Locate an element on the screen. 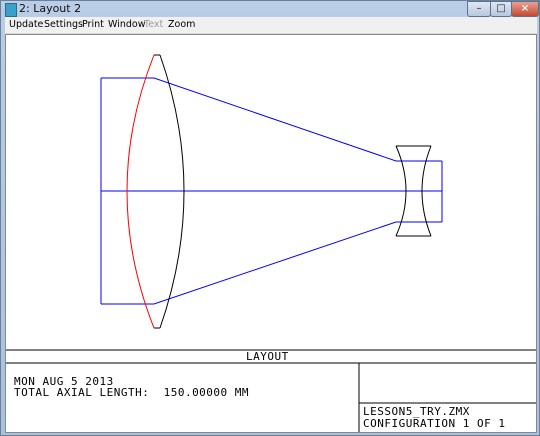  ray-upper is located at coordinates (264, 119).